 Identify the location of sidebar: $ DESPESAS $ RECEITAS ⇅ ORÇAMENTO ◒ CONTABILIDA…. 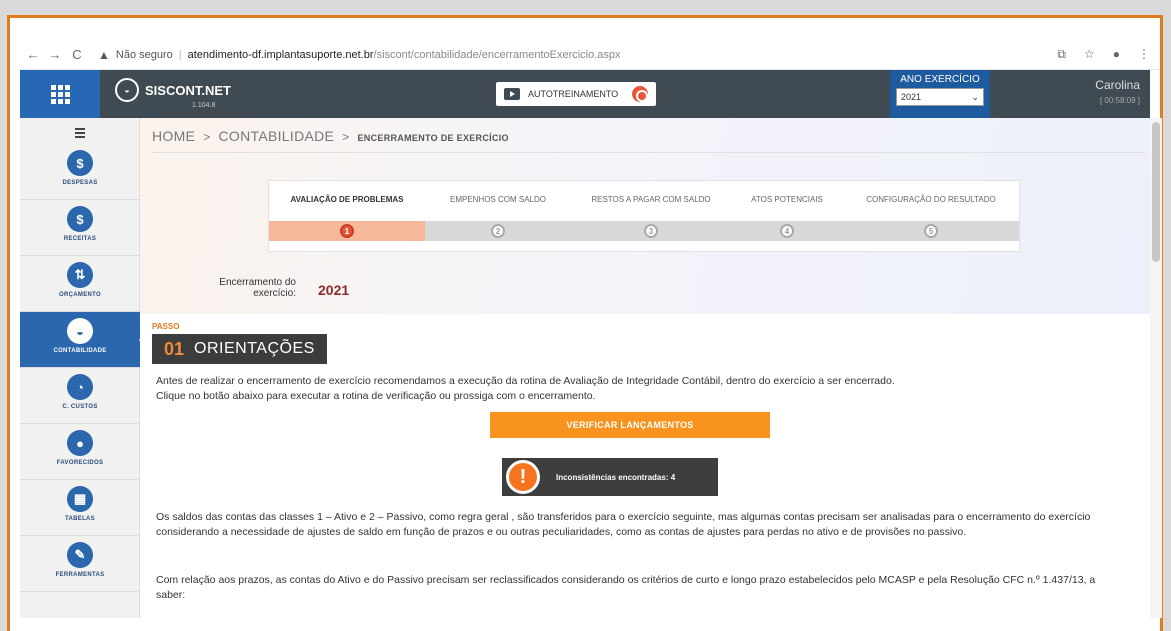
(84, 368).